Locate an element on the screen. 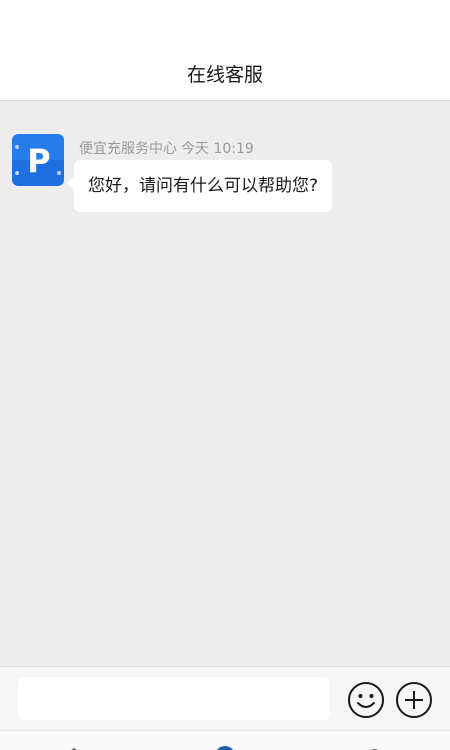 The image size is (450, 750). chat-icon is located at coordinates (225, 748).